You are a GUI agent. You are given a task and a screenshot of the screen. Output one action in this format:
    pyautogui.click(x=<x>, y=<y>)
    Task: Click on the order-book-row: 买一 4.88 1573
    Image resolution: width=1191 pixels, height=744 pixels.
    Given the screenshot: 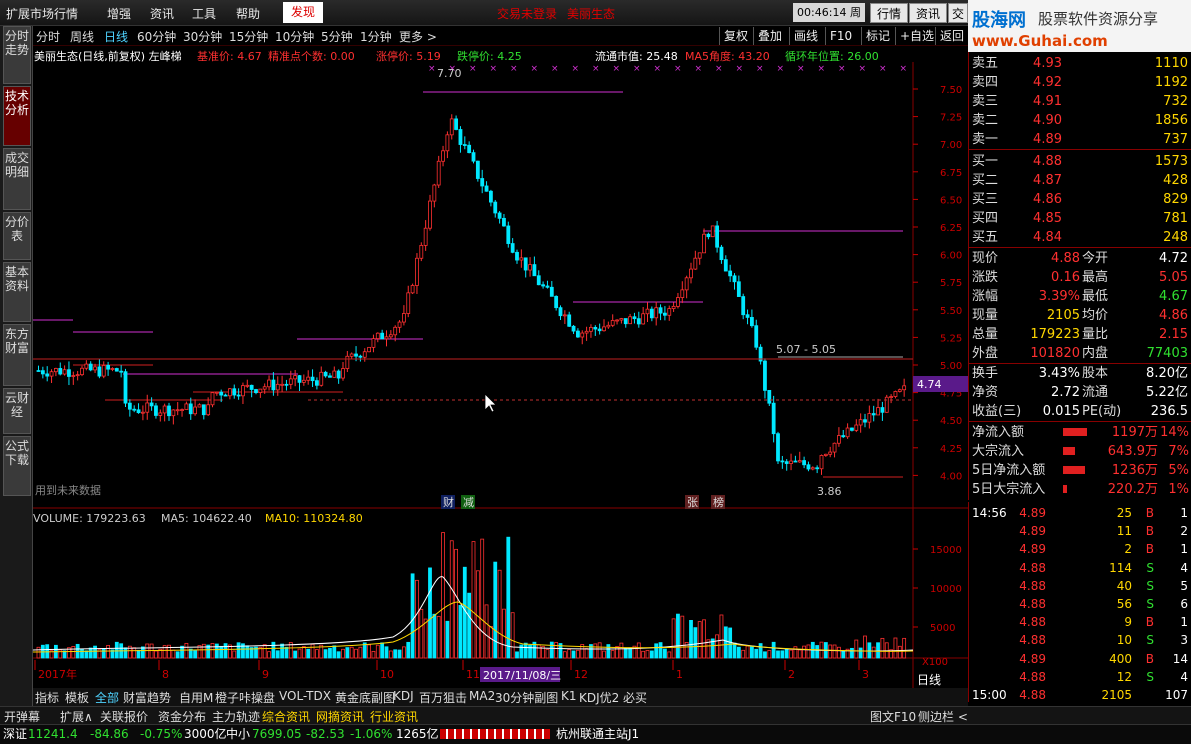 What is the action you would take?
    pyautogui.click(x=1080, y=161)
    